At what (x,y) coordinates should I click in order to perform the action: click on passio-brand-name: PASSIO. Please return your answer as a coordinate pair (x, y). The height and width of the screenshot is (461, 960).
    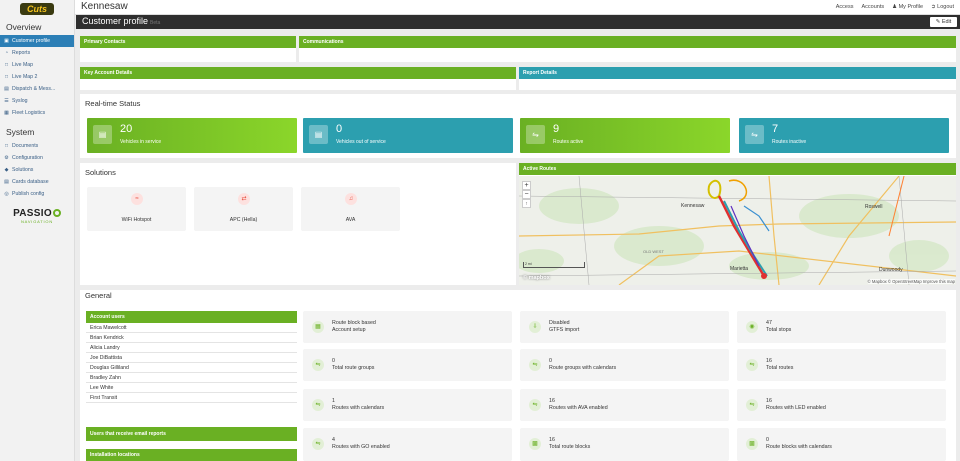
    Looking at the image, I should click on (32, 213).